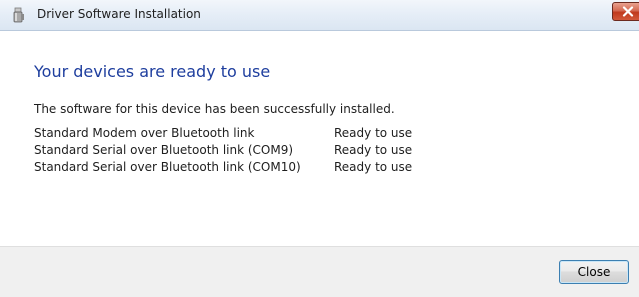 Image resolution: width=639 pixels, height=297 pixels. I want to click on title-bar: Driver Software Installation, so click(319, 15).